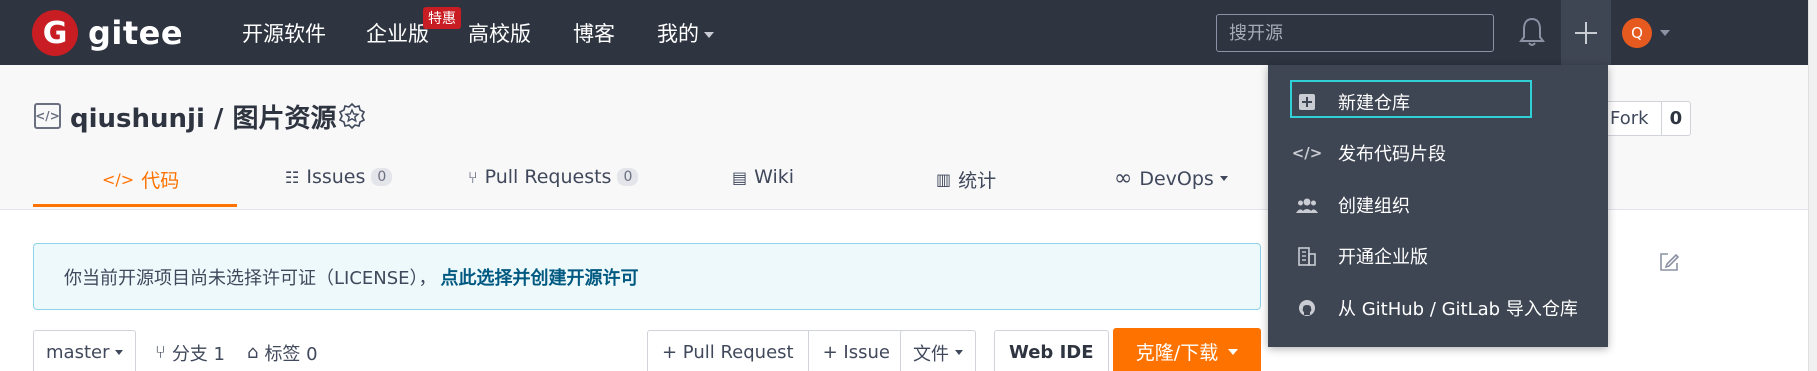  I want to click on fork-count: 0, so click(1676, 118).